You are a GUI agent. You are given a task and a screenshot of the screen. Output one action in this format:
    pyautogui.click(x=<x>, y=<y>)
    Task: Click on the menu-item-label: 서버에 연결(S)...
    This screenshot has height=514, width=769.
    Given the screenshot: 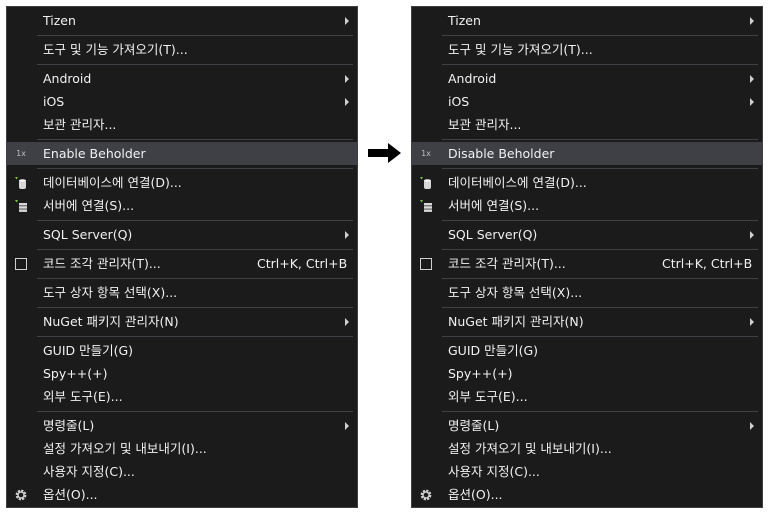 What is the action you would take?
    pyautogui.click(x=89, y=205)
    